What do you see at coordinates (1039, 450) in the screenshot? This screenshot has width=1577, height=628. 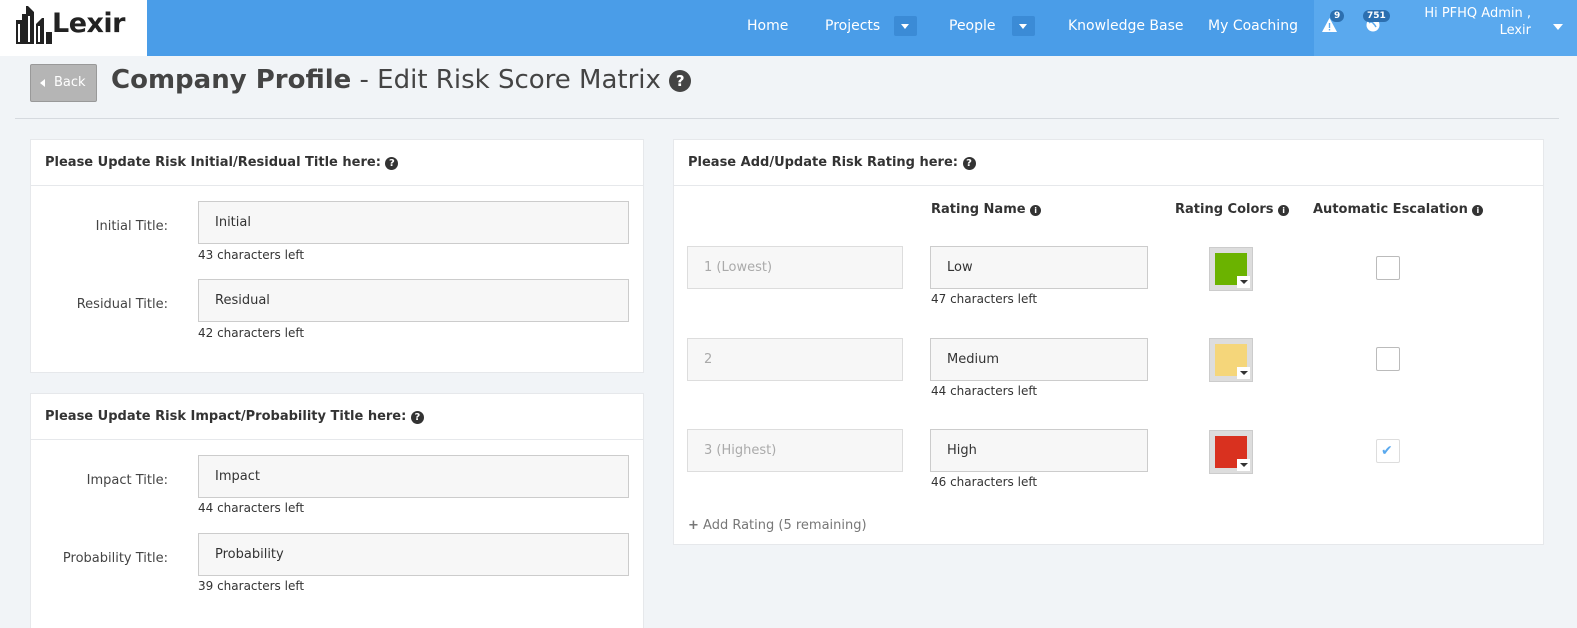 I see `rating-name-input: High` at bounding box center [1039, 450].